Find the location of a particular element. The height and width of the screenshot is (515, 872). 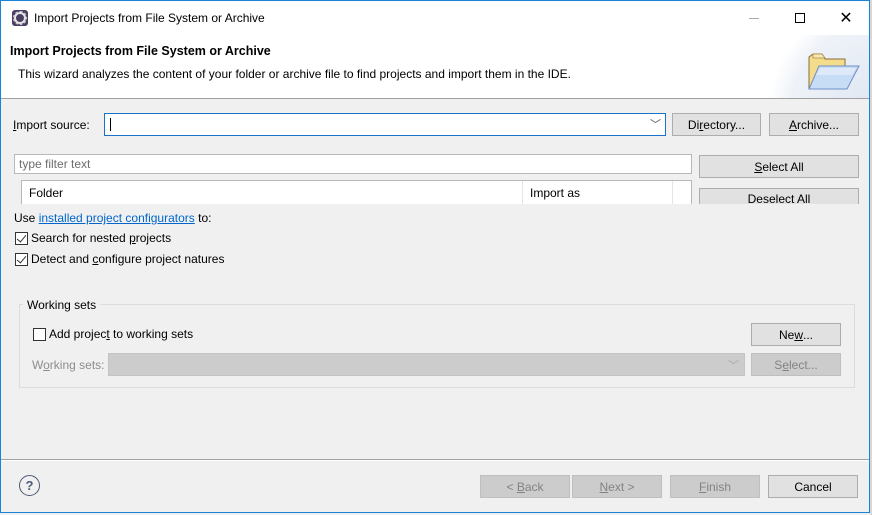

btn-text: ext > is located at coordinates (621, 486).